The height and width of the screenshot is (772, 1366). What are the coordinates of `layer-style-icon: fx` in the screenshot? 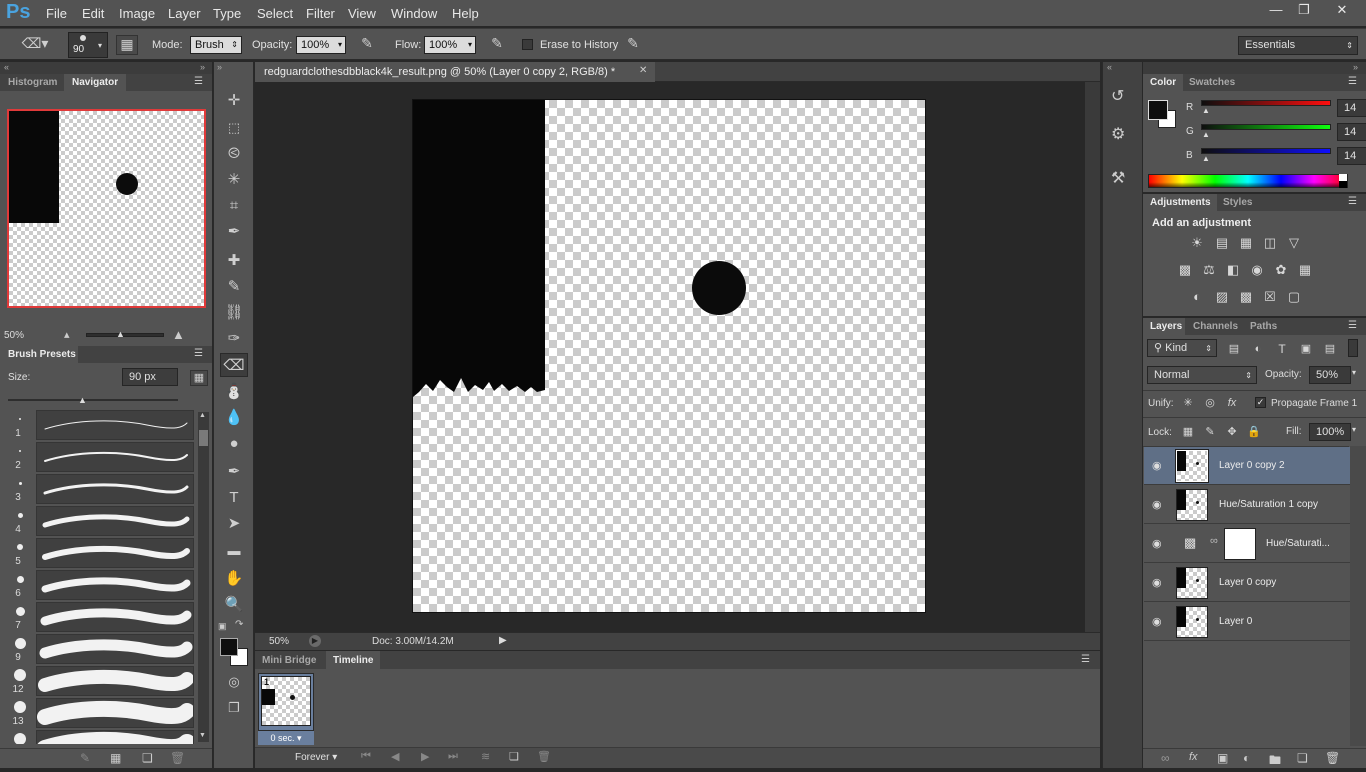 It's located at (1193, 757).